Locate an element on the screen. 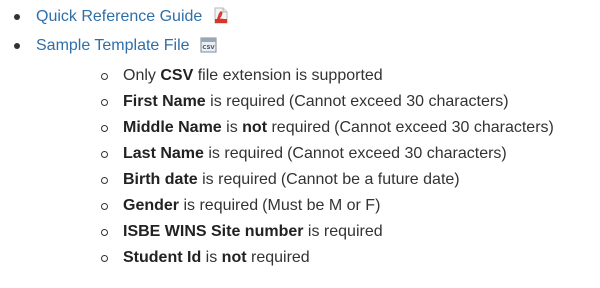 The image size is (600, 288). pdf-icon is located at coordinates (221, 19).